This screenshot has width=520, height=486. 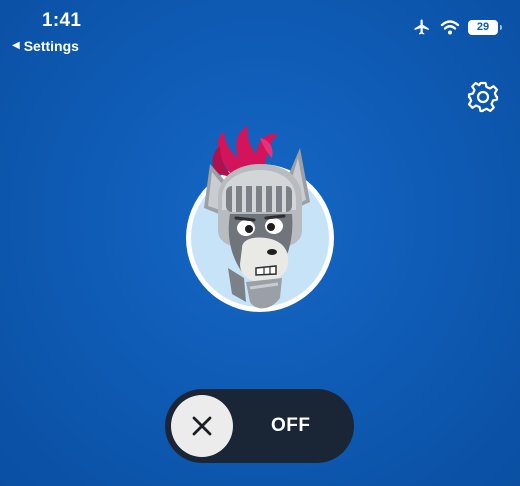 I want to click on back-link-label: Settings, so click(x=51, y=46).